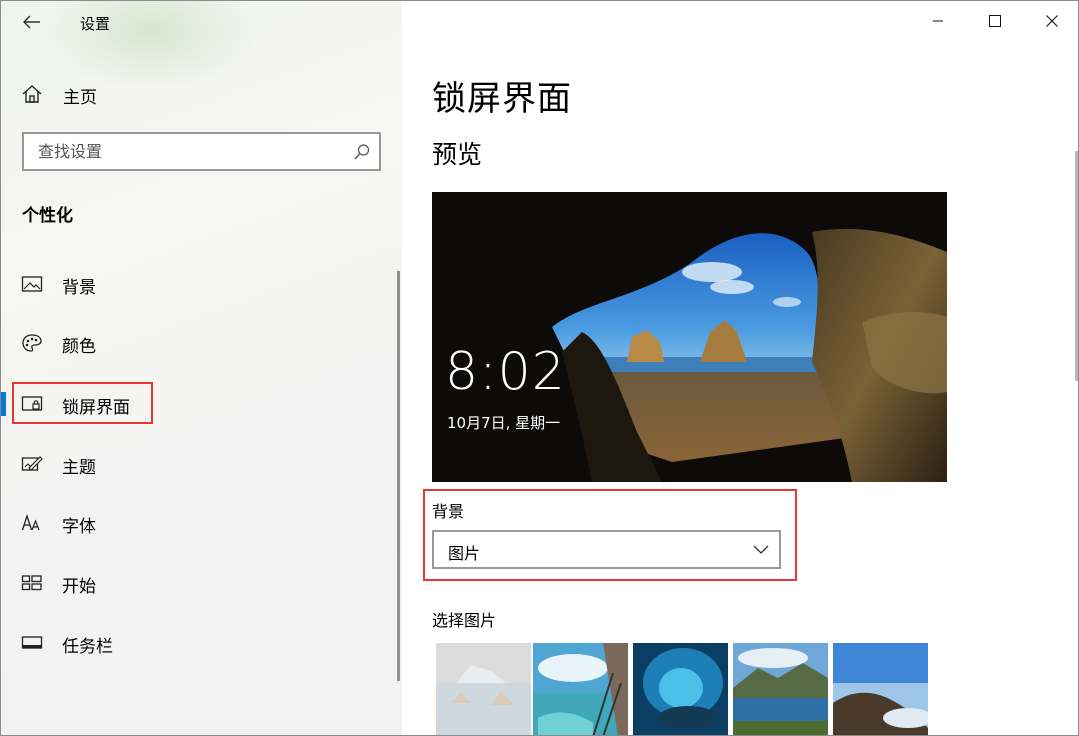  I want to click on sidebar-item-taskbar: 任务栏, so click(199, 643).